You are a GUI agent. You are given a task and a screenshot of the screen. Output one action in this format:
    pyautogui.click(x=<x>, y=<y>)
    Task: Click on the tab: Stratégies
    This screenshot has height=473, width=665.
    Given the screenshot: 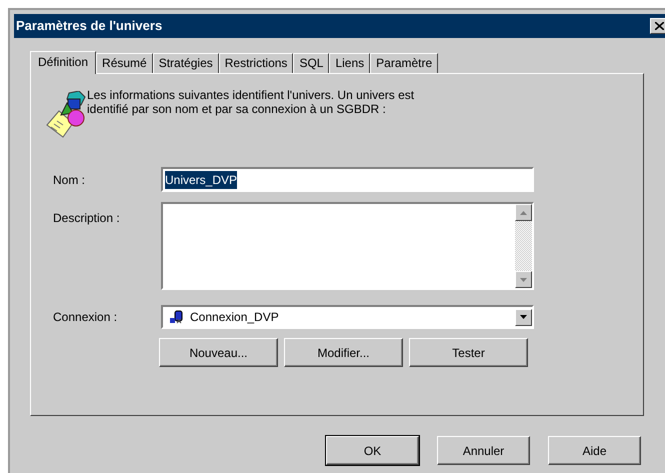 What is the action you would take?
    pyautogui.click(x=185, y=63)
    